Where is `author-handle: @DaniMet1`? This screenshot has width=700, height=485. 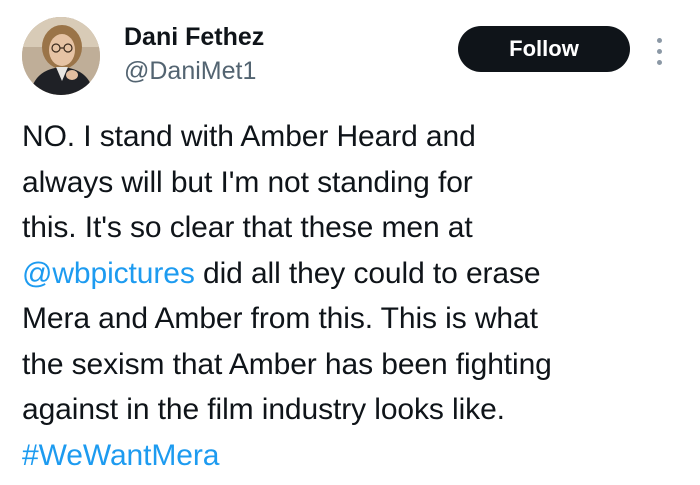
author-handle: @DaniMet1 is located at coordinates (190, 71).